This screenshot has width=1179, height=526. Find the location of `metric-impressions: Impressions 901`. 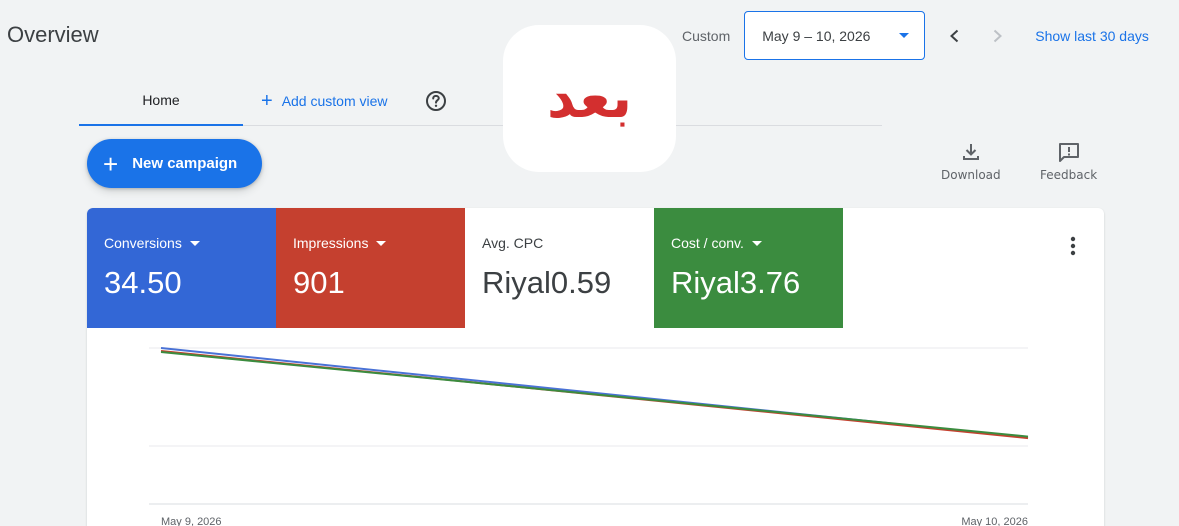

metric-impressions: Impressions 901 is located at coordinates (370, 268).